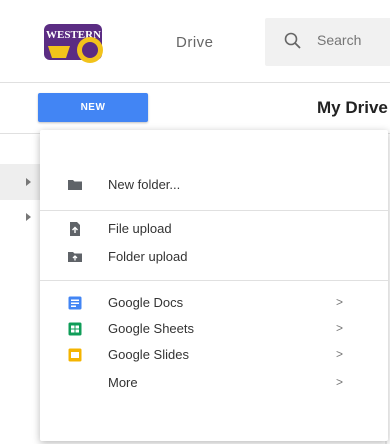  What do you see at coordinates (20, 287) in the screenshot?
I see `left-rail` at bounding box center [20, 287].